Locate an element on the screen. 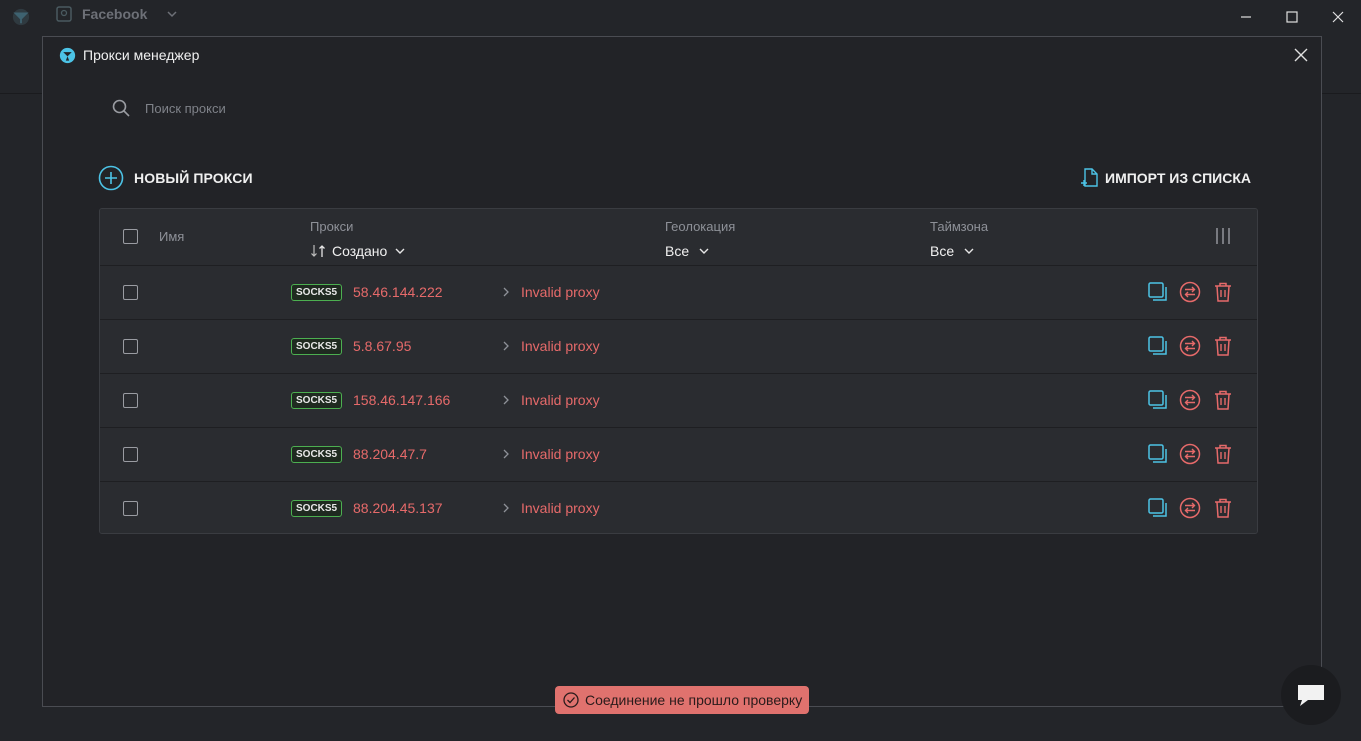 The height and width of the screenshot is (741, 1361). table-row: SOCKS5 5.8.67.95 Invalid proxy is located at coordinates (678, 346).